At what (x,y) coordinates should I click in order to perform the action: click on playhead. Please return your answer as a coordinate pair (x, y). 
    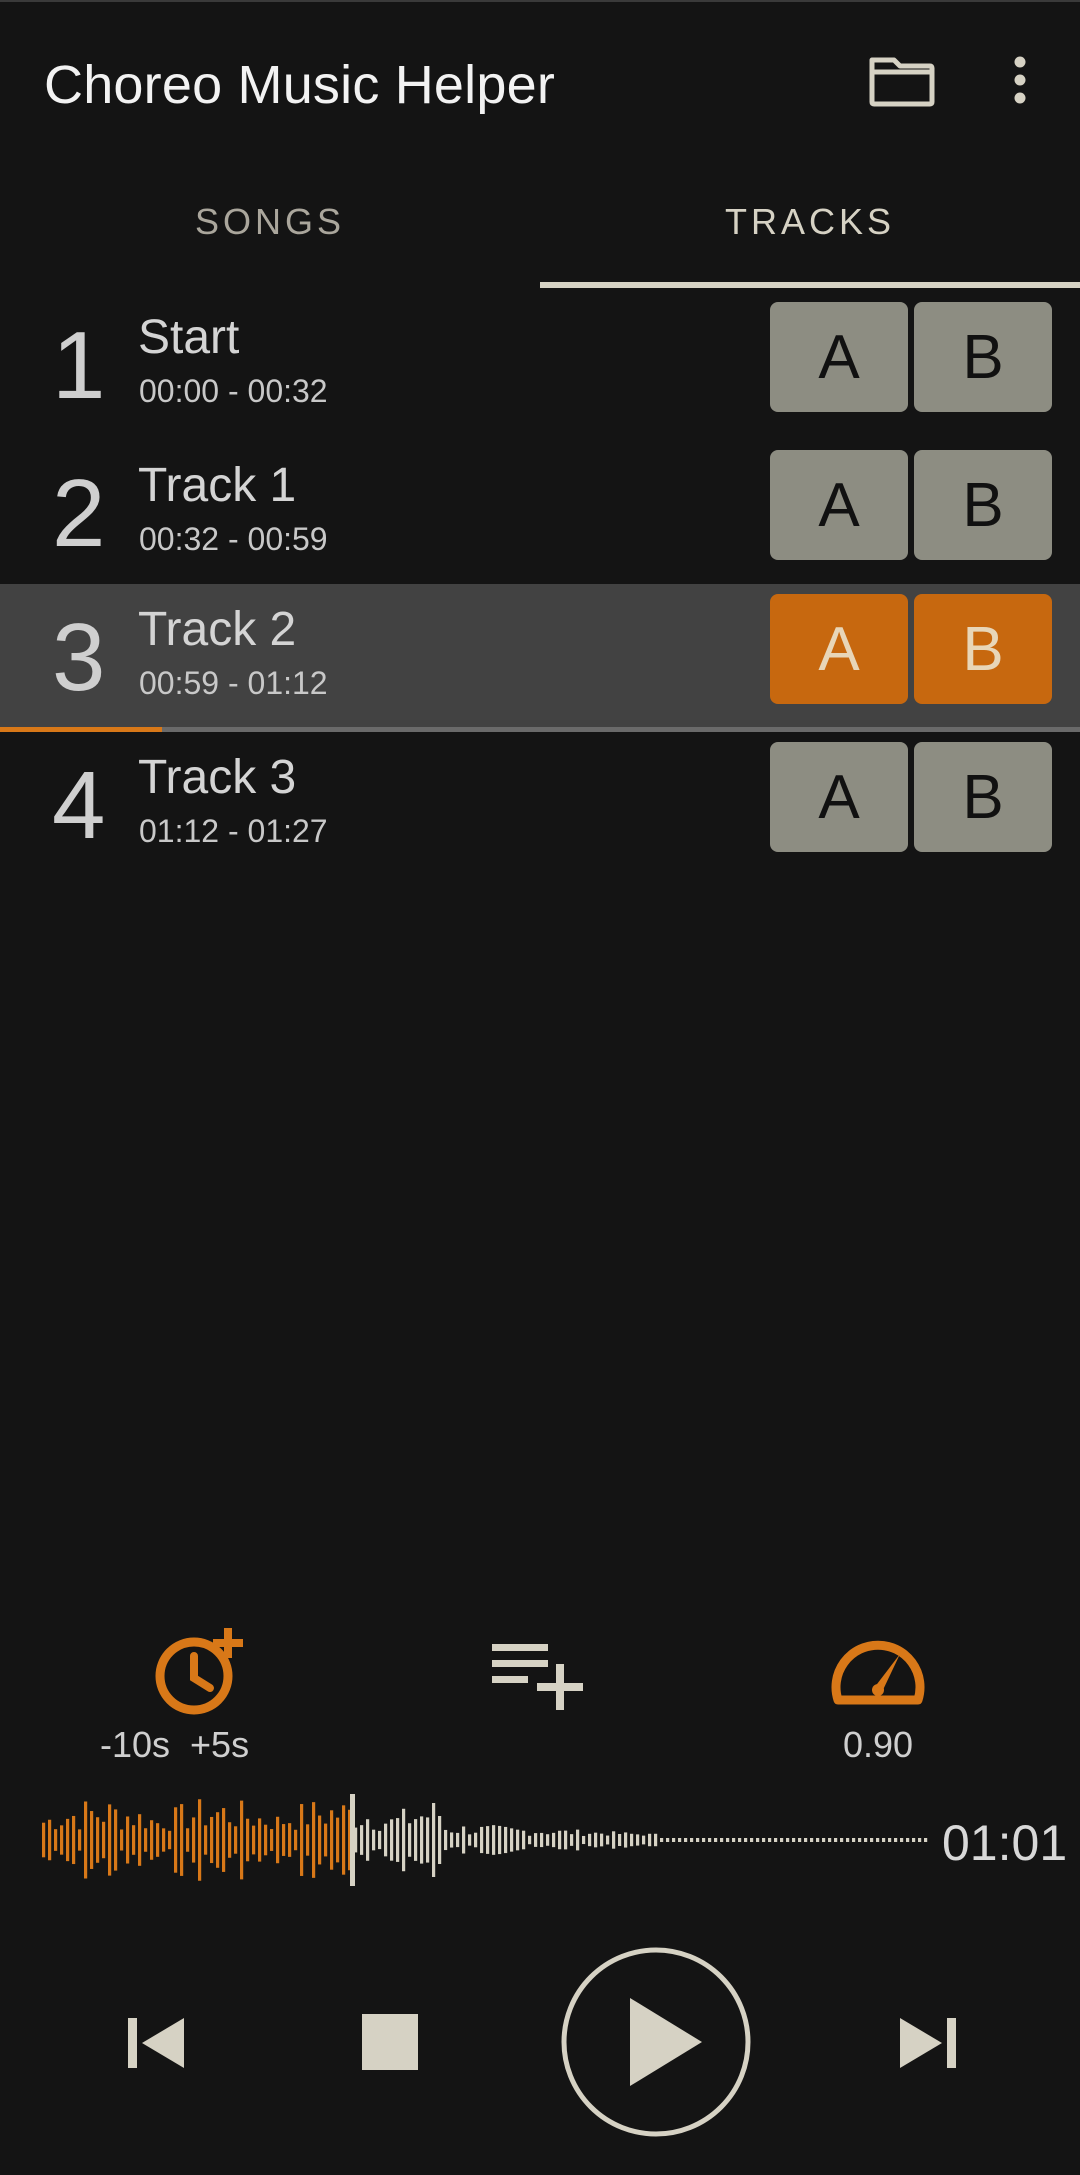
    Looking at the image, I should click on (352, 1840).